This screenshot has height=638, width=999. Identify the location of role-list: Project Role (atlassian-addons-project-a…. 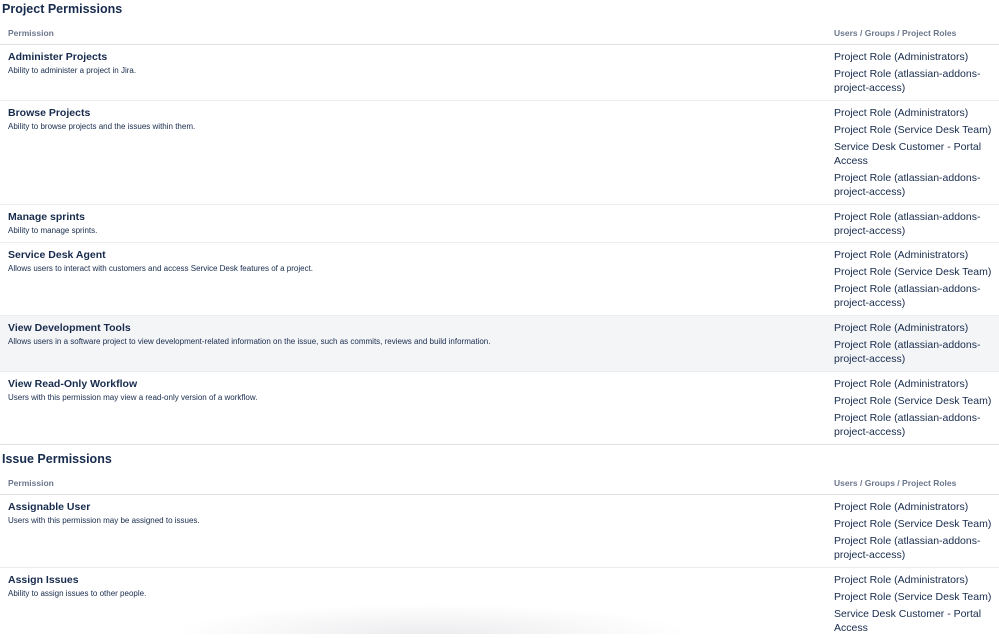
(914, 225).